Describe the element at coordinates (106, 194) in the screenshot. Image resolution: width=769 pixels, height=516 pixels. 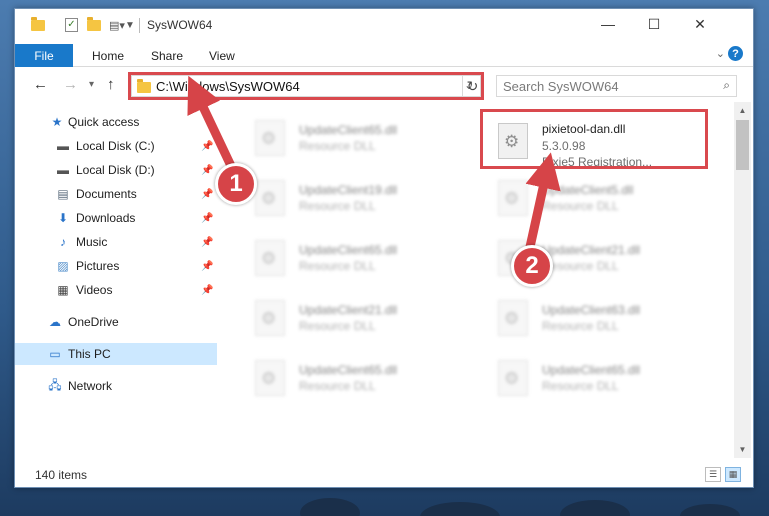
I see `nav-item-label: Documents` at that location.